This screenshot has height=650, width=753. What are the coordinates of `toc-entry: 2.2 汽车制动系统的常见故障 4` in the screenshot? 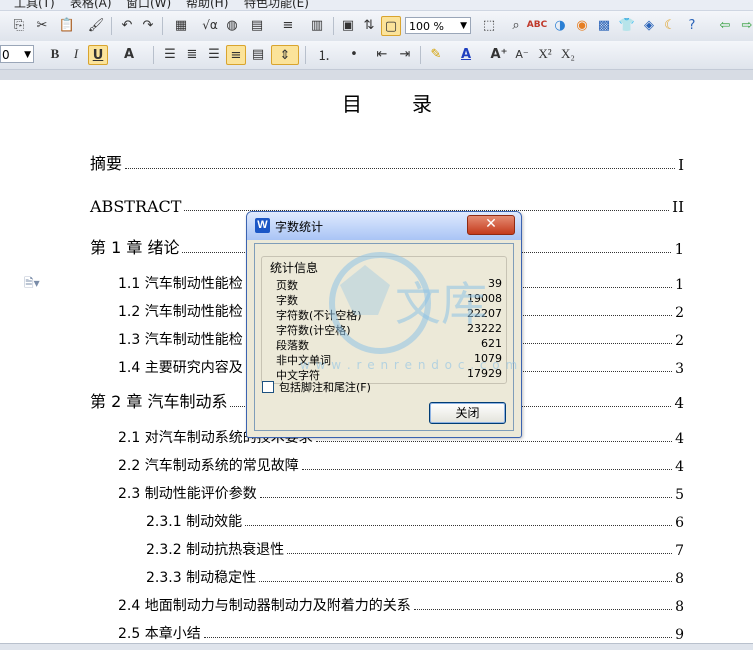 It's located at (401, 464).